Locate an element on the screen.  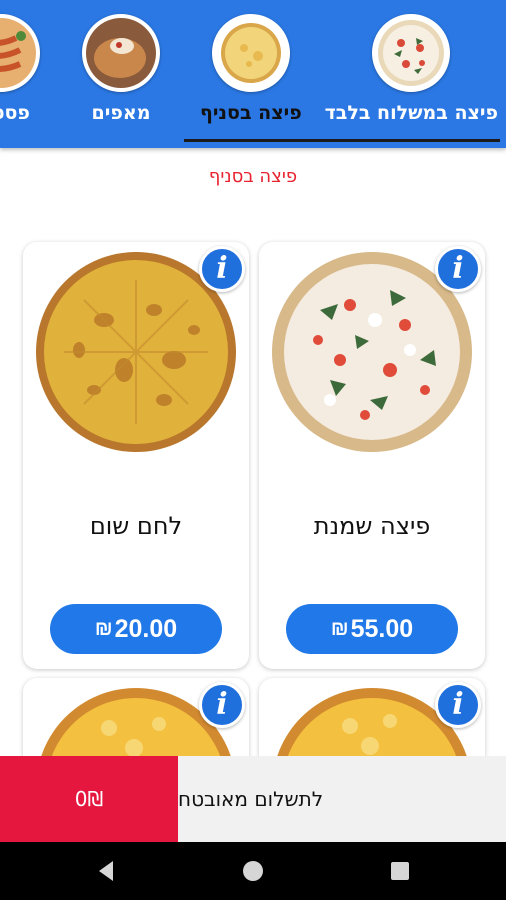
checkout-bar: 0₪ לתשלום מאובטח is located at coordinates (253, 799).